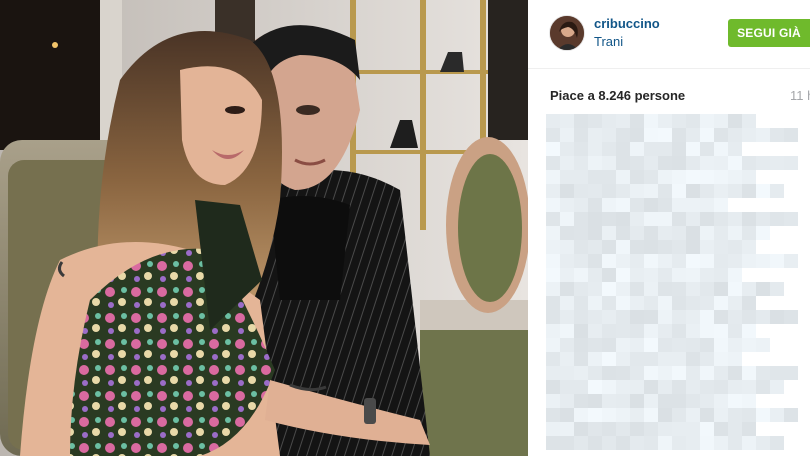  Describe the element at coordinates (608, 41) in the screenshot. I see `location-link: Trani` at that location.